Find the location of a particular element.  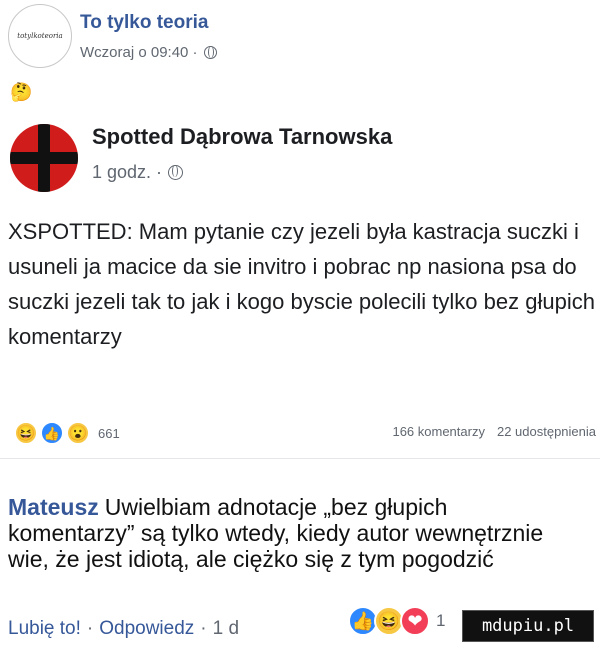

reaction-count: 661 is located at coordinates (109, 433).